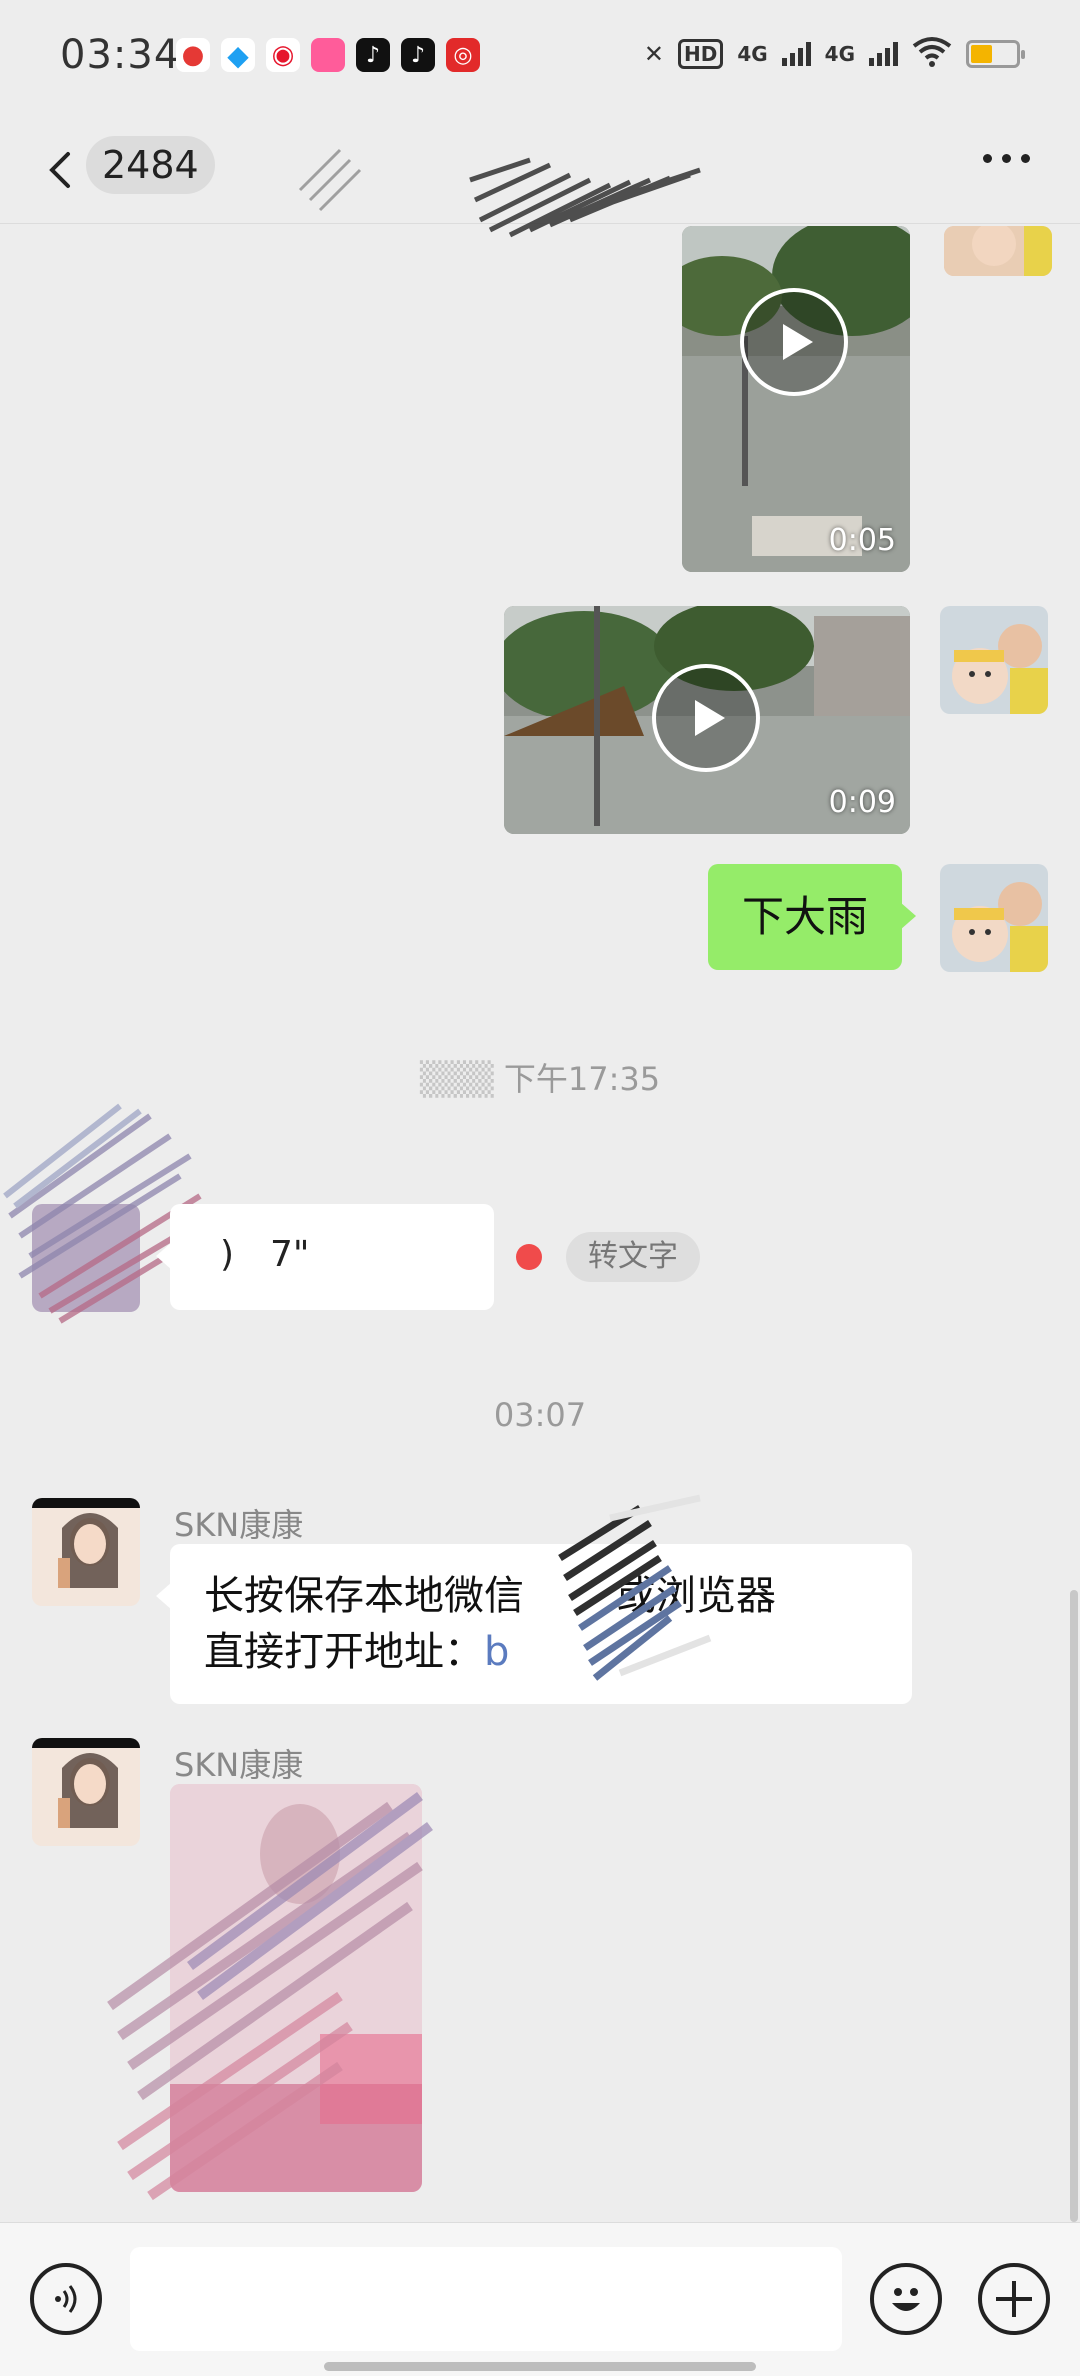 This screenshot has height=2376, width=1080. What do you see at coordinates (540, 1415) in the screenshot?
I see `message-timestamp: 03:07` at bounding box center [540, 1415].